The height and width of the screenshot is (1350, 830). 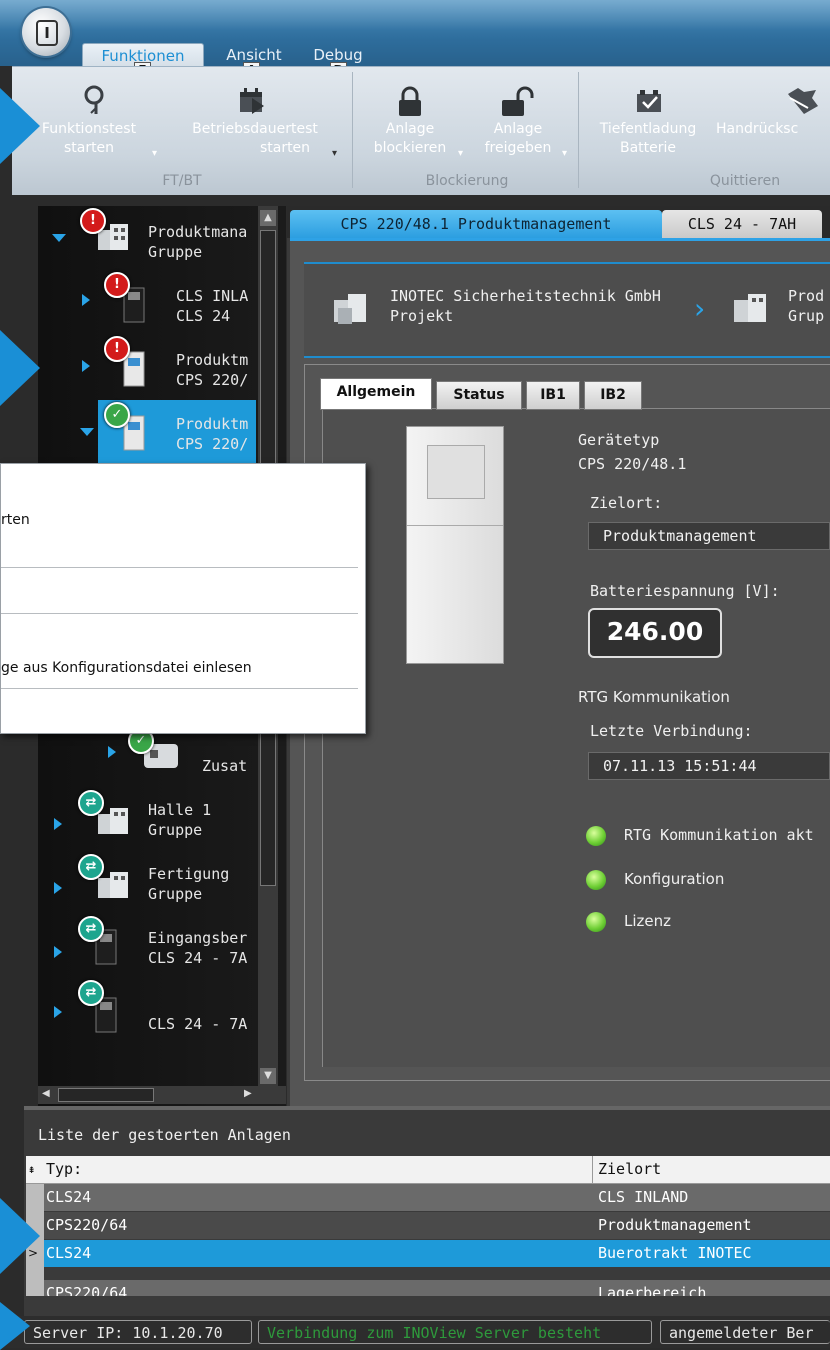 I want to click on context-menu: rten ge aus Konfigurationsdatei einlesen, so click(x=183, y=598).